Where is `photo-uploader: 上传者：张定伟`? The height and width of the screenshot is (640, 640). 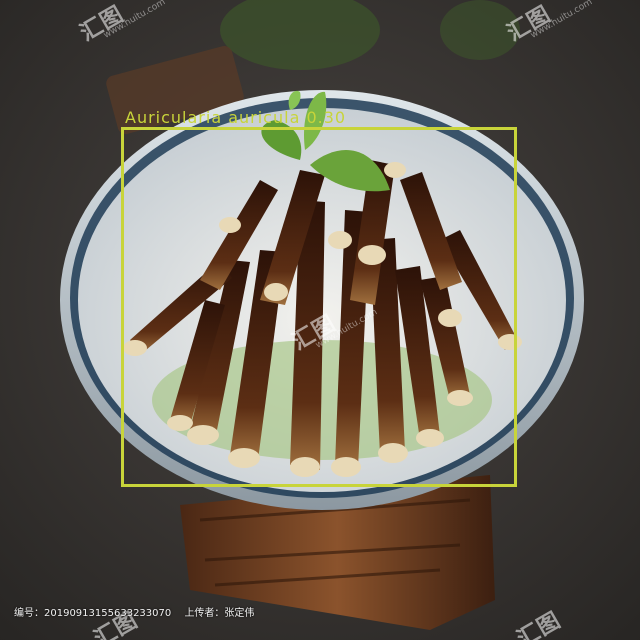
photo-uploader: 上传者：张定伟 is located at coordinates (219, 613).